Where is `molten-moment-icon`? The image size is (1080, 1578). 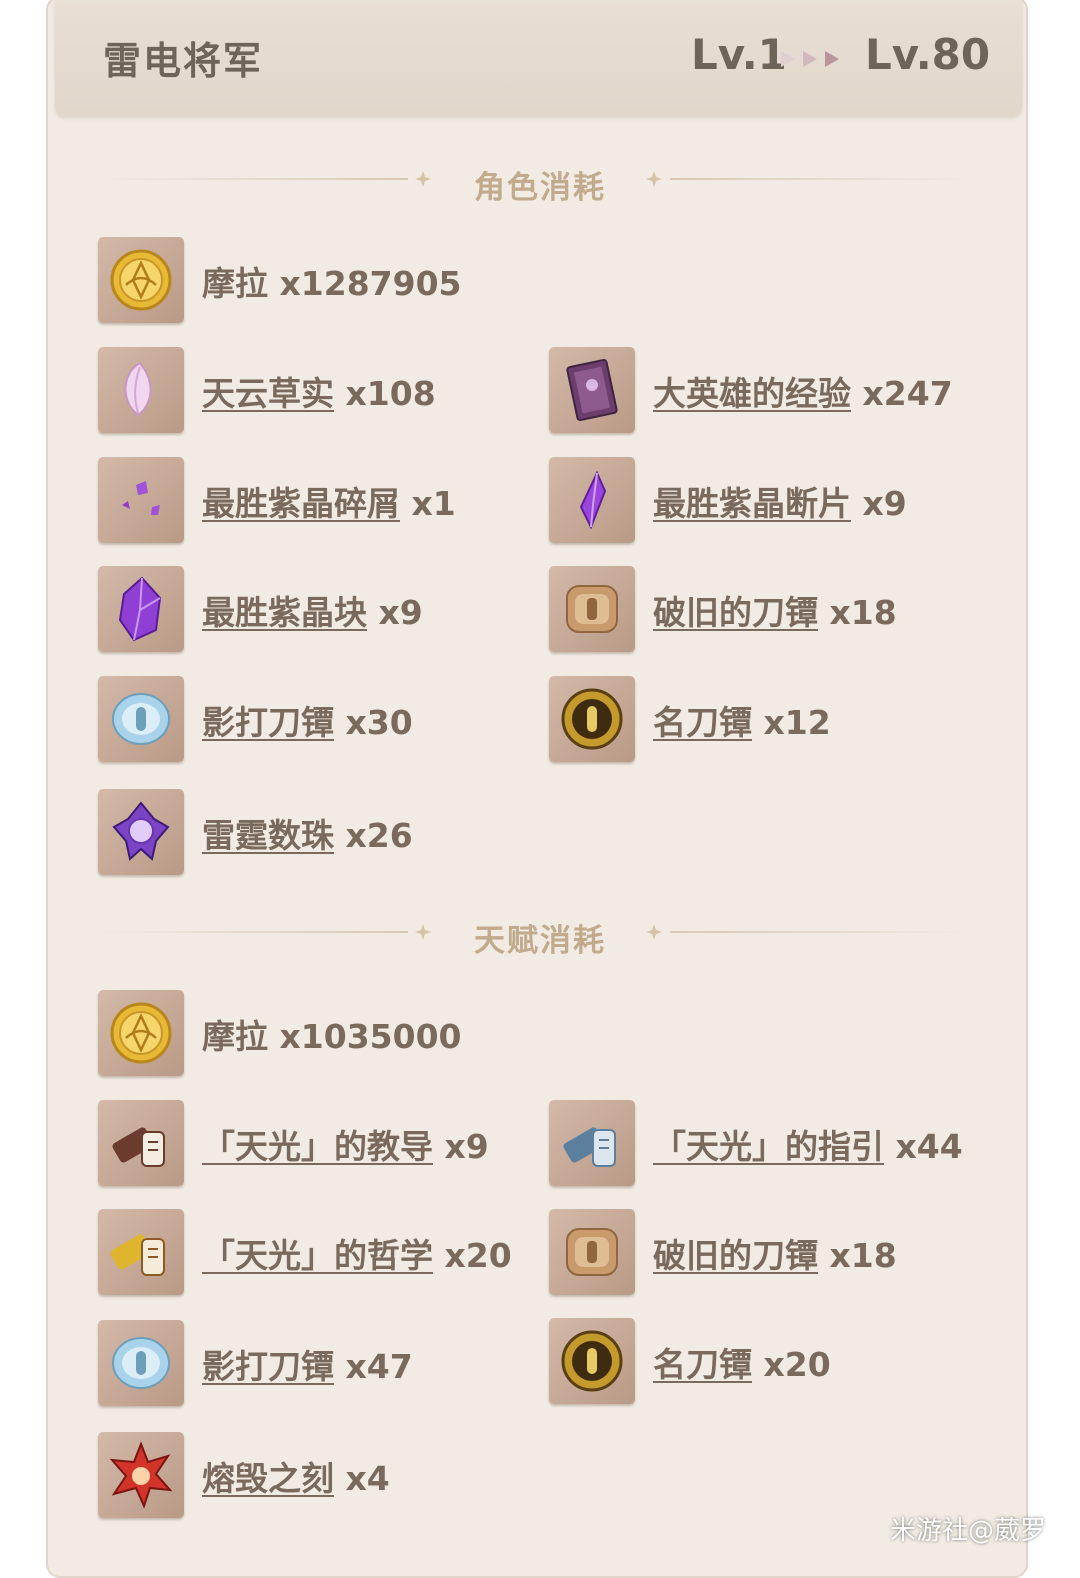
molten-moment-icon is located at coordinates (141, 1475).